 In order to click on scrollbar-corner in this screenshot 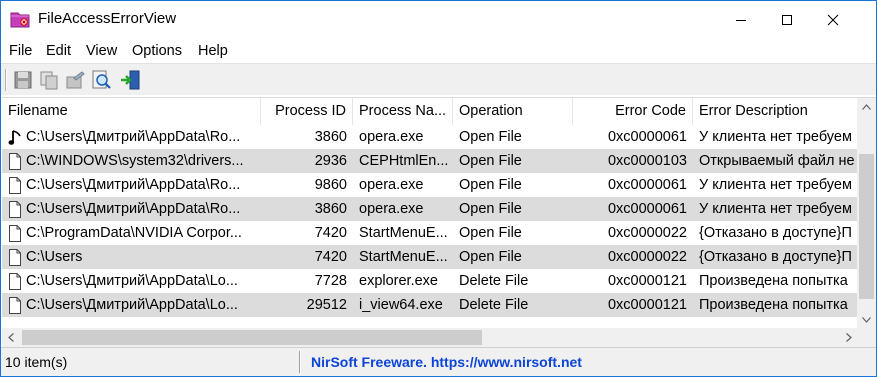, I will do `click(866, 337)`.